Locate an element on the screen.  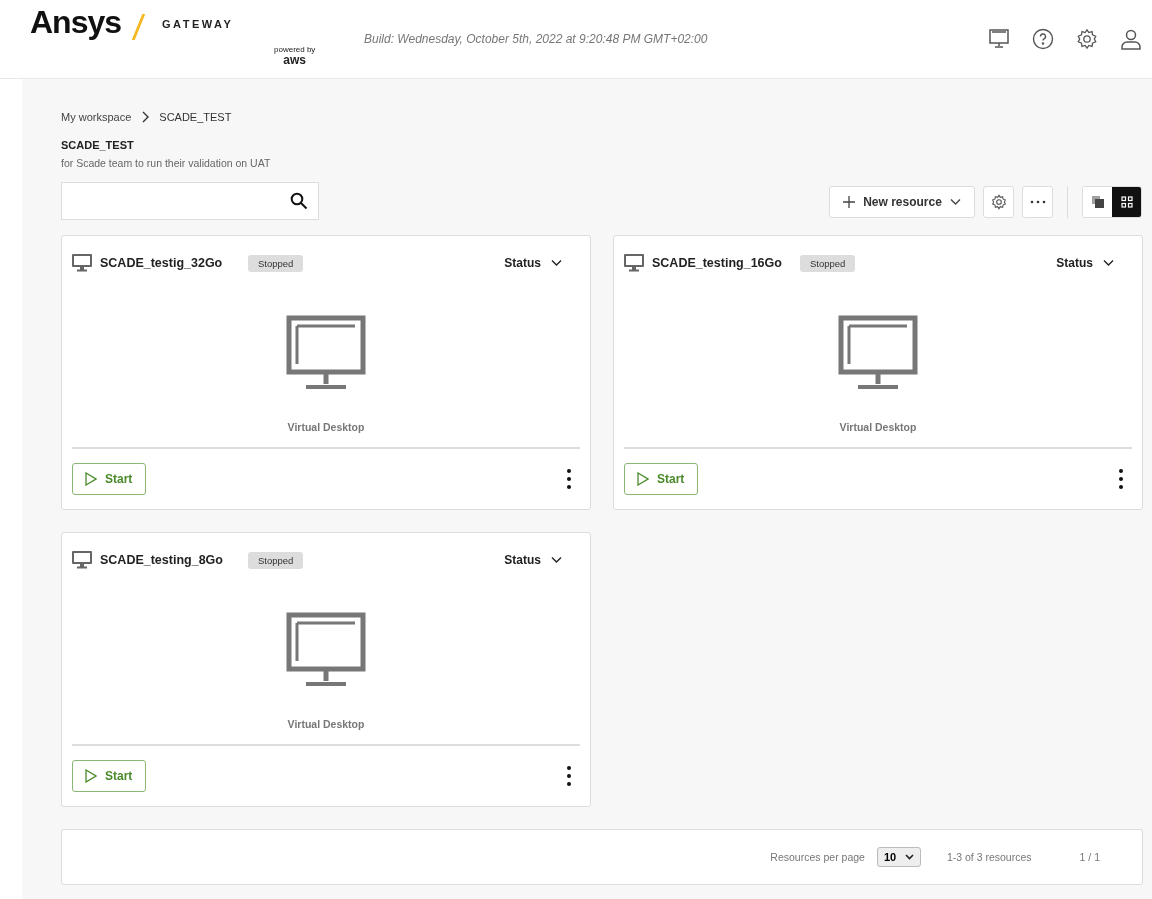
settings-button is located at coordinates (998, 202).